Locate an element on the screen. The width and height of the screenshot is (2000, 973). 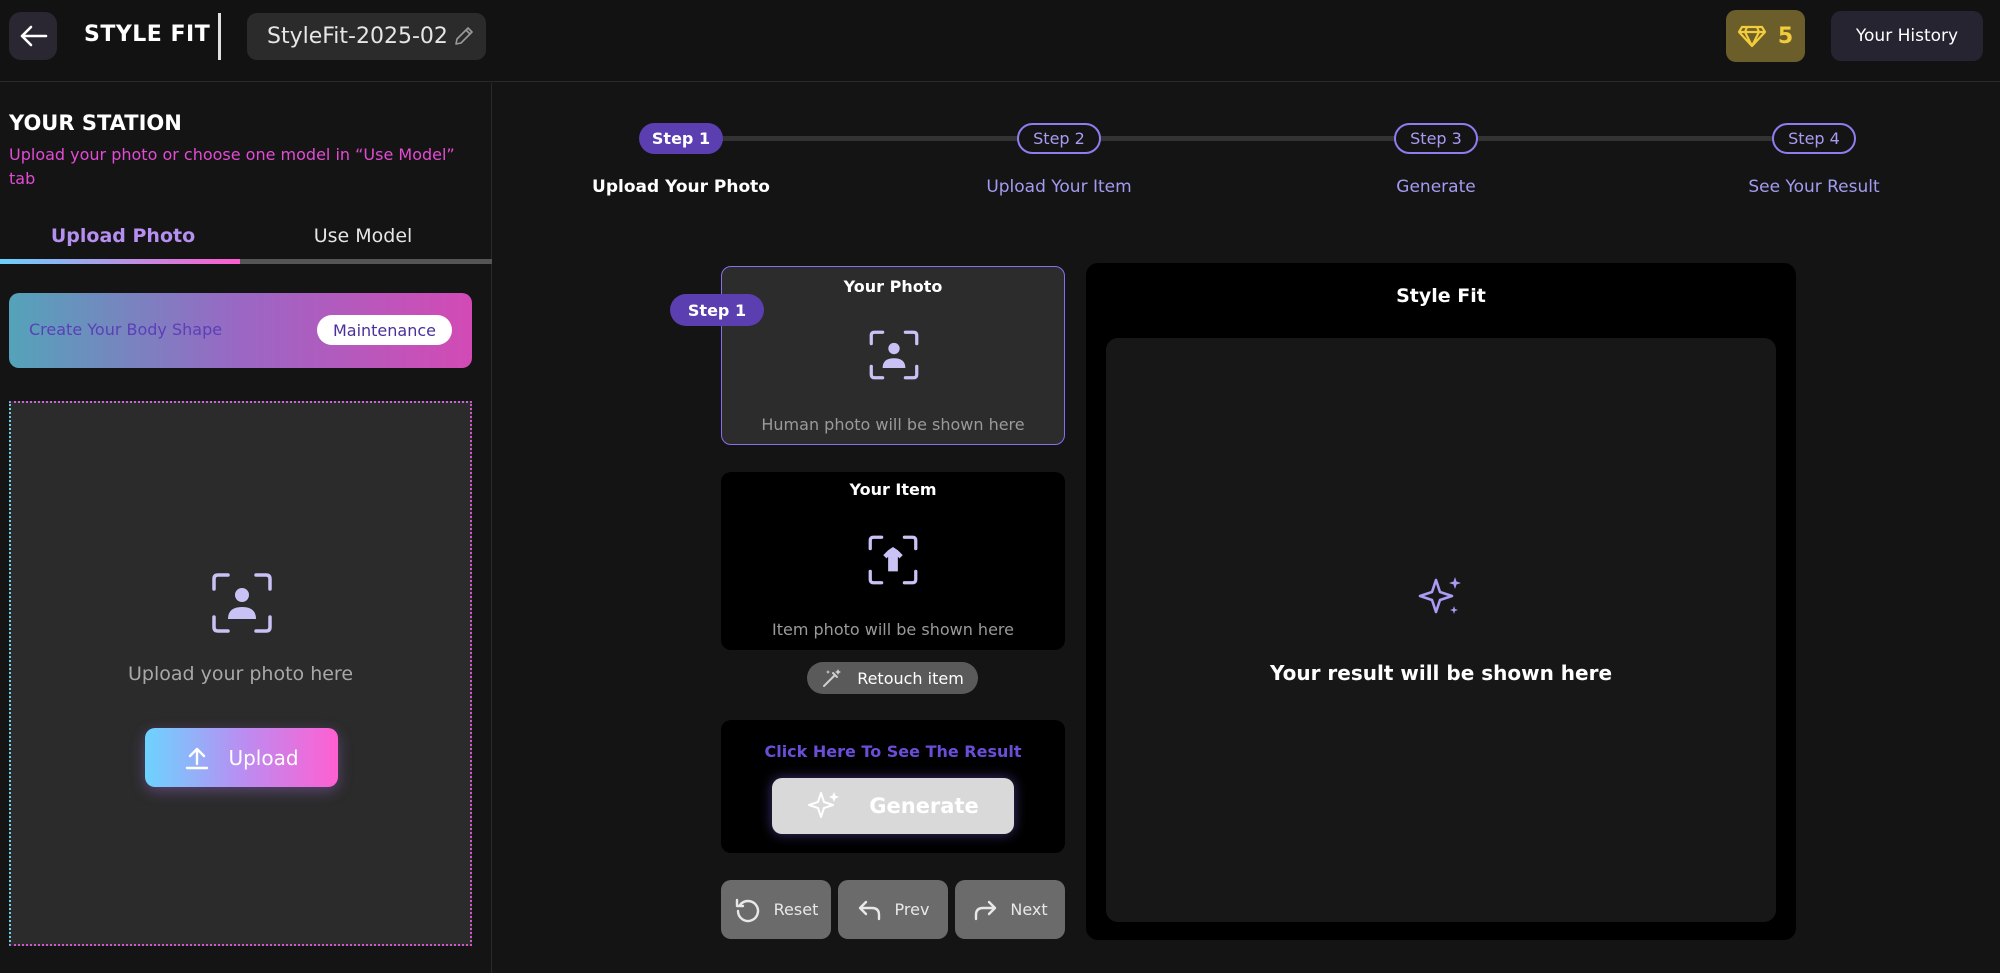
step-4-label: See Your Result is located at coordinates (1814, 187).